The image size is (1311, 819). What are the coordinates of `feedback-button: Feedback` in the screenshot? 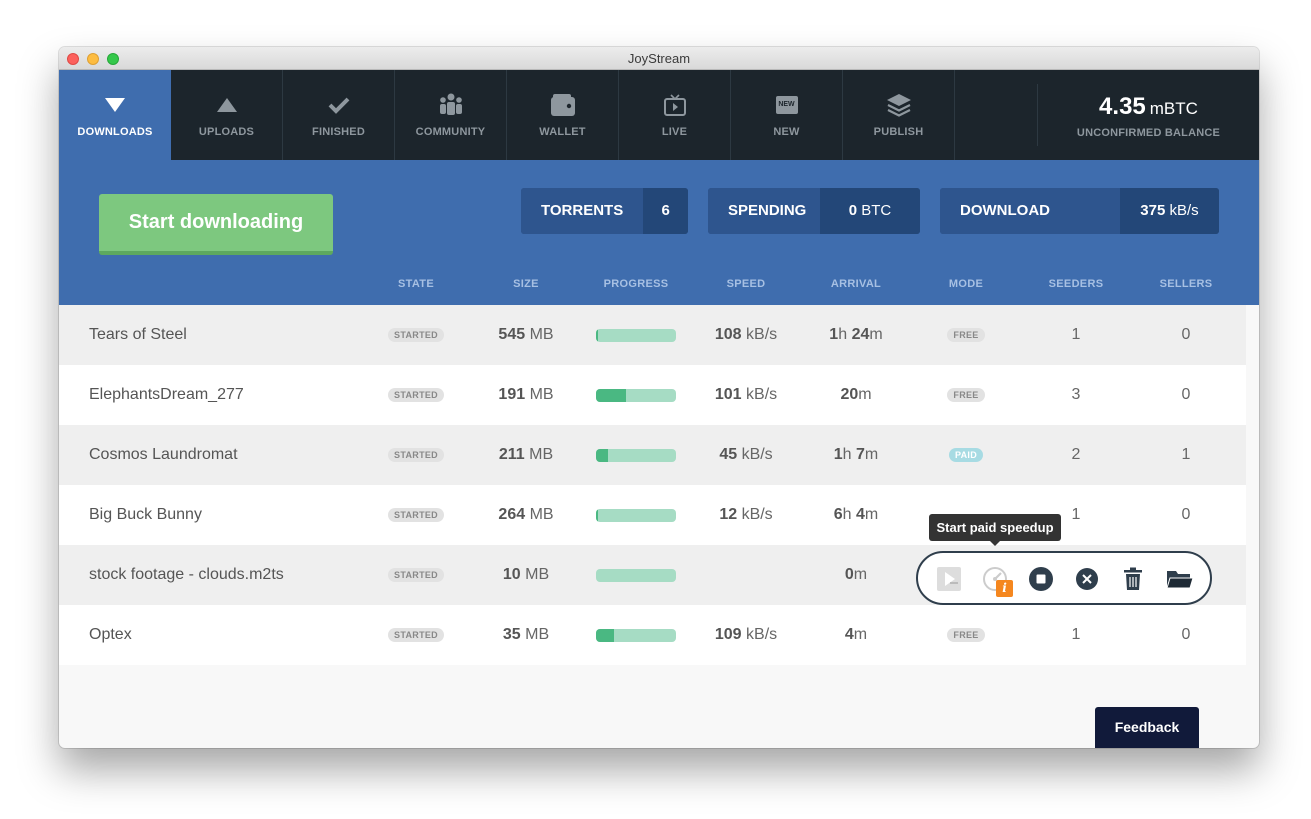 It's located at (1147, 727).